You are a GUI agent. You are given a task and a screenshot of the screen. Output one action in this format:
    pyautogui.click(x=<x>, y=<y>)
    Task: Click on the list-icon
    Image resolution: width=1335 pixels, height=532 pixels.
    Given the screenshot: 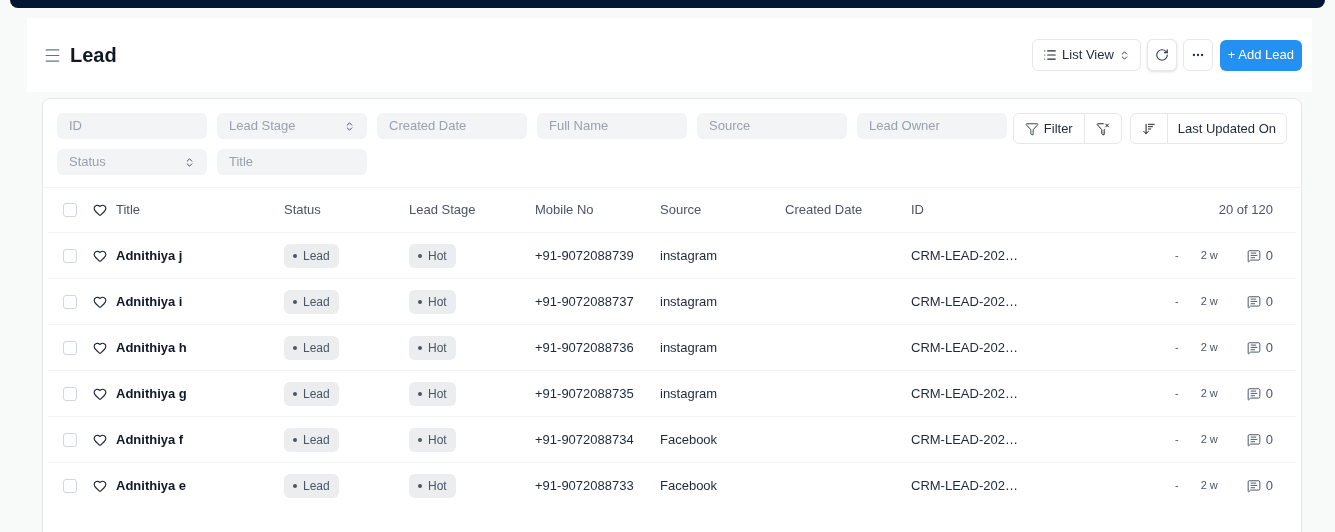 What is the action you would take?
    pyautogui.click(x=1050, y=55)
    